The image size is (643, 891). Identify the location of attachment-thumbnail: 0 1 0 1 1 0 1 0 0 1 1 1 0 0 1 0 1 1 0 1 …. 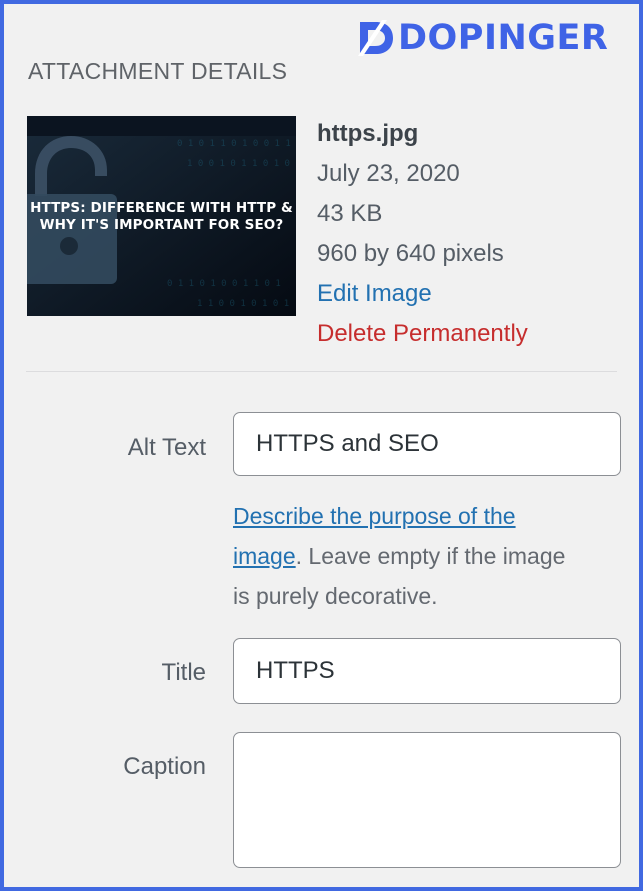
(161, 216).